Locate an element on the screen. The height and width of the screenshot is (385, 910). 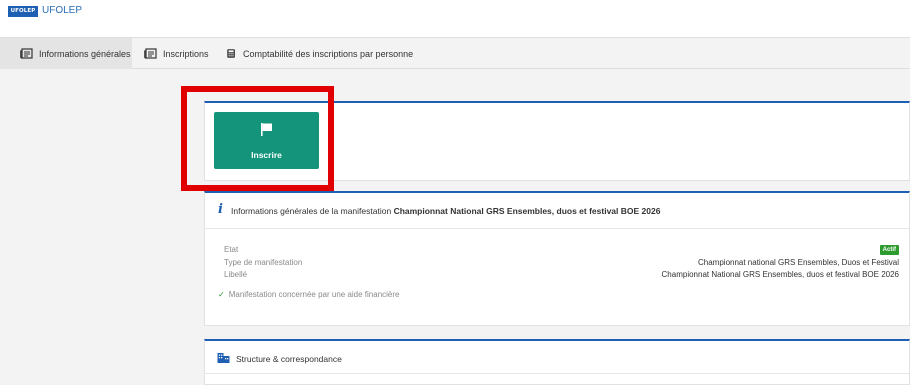
structure-card: Structure & correspondance is located at coordinates (557, 362).